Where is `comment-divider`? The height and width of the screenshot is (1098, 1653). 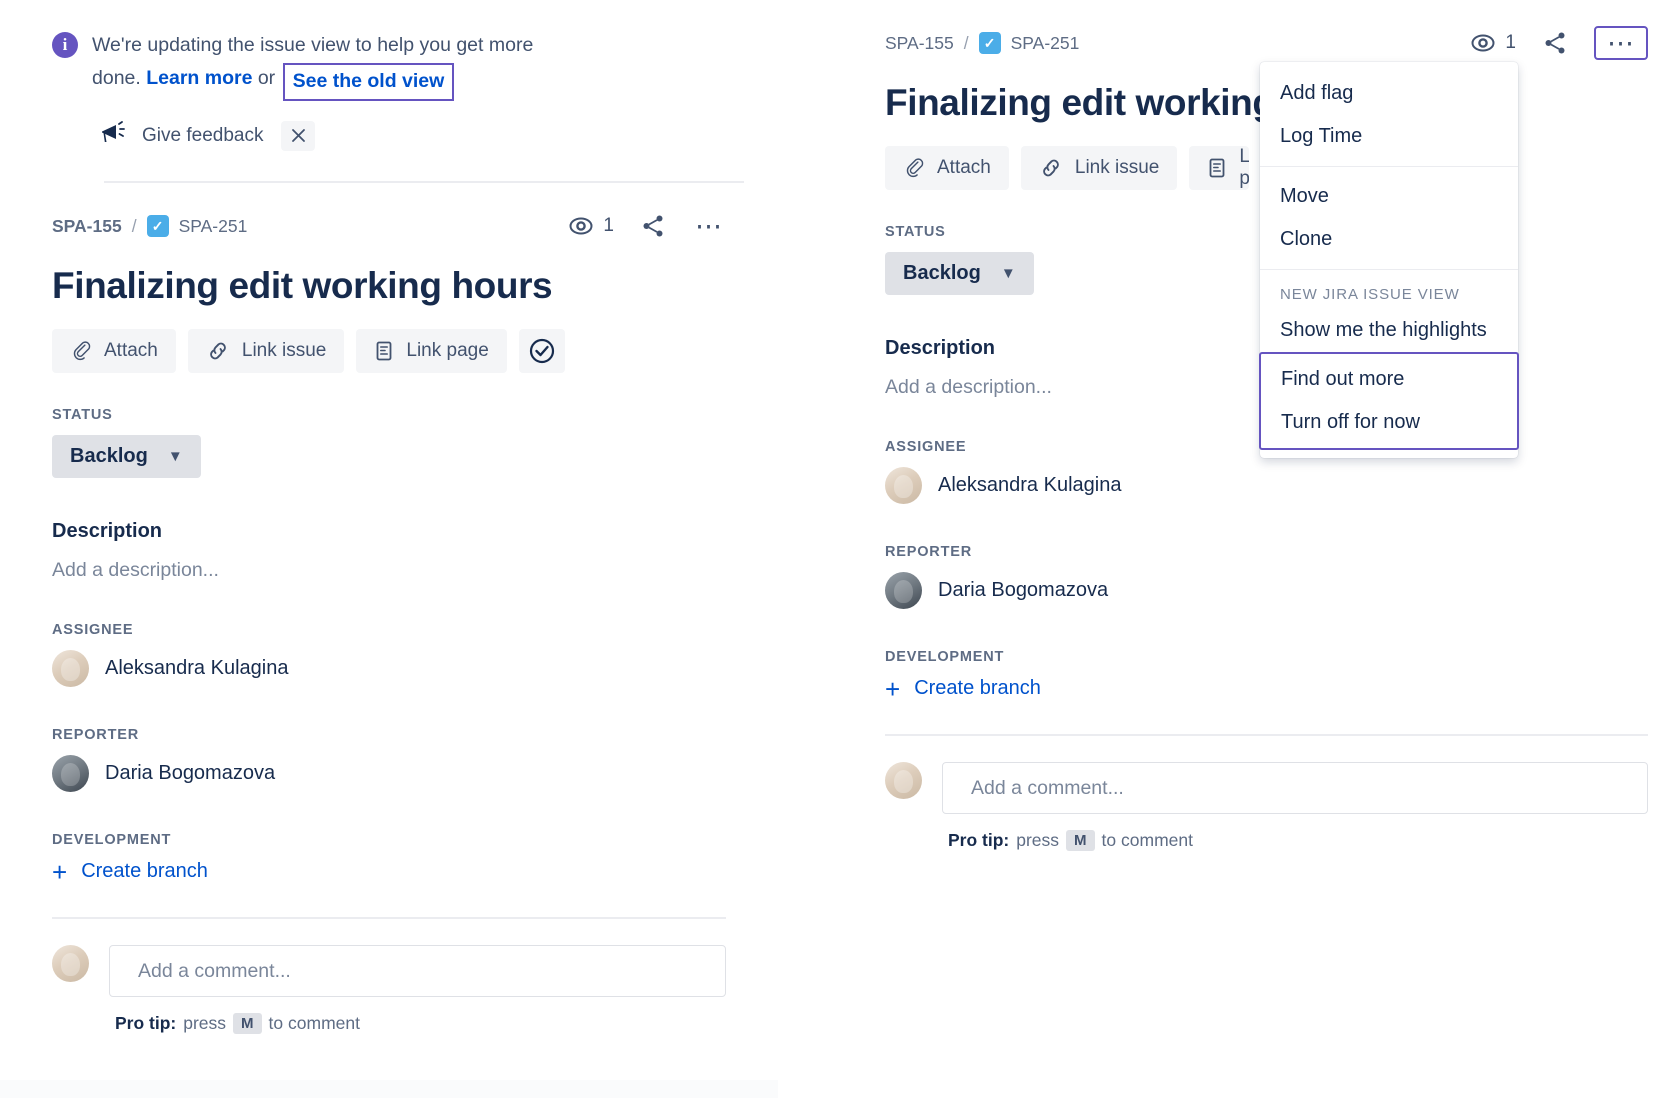 comment-divider is located at coordinates (1266, 735).